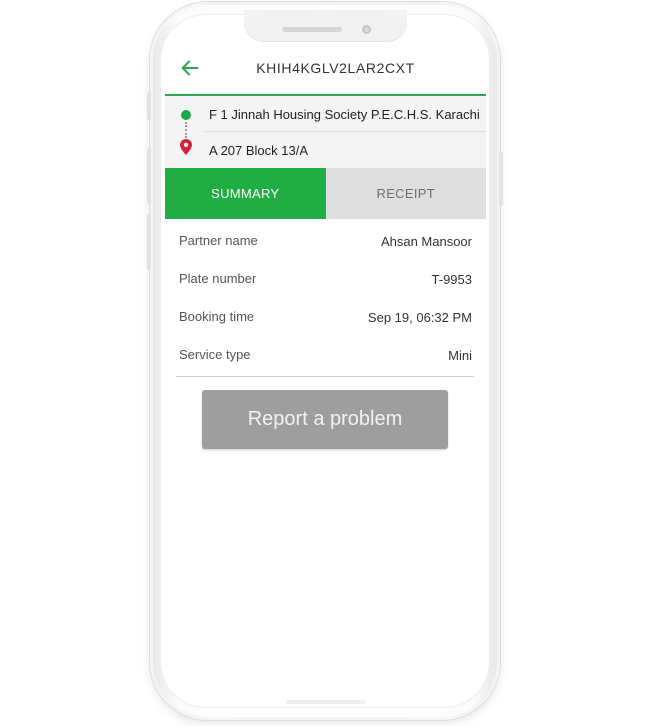  What do you see at coordinates (218, 278) in the screenshot?
I see `detail-label: Plate number` at bounding box center [218, 278].